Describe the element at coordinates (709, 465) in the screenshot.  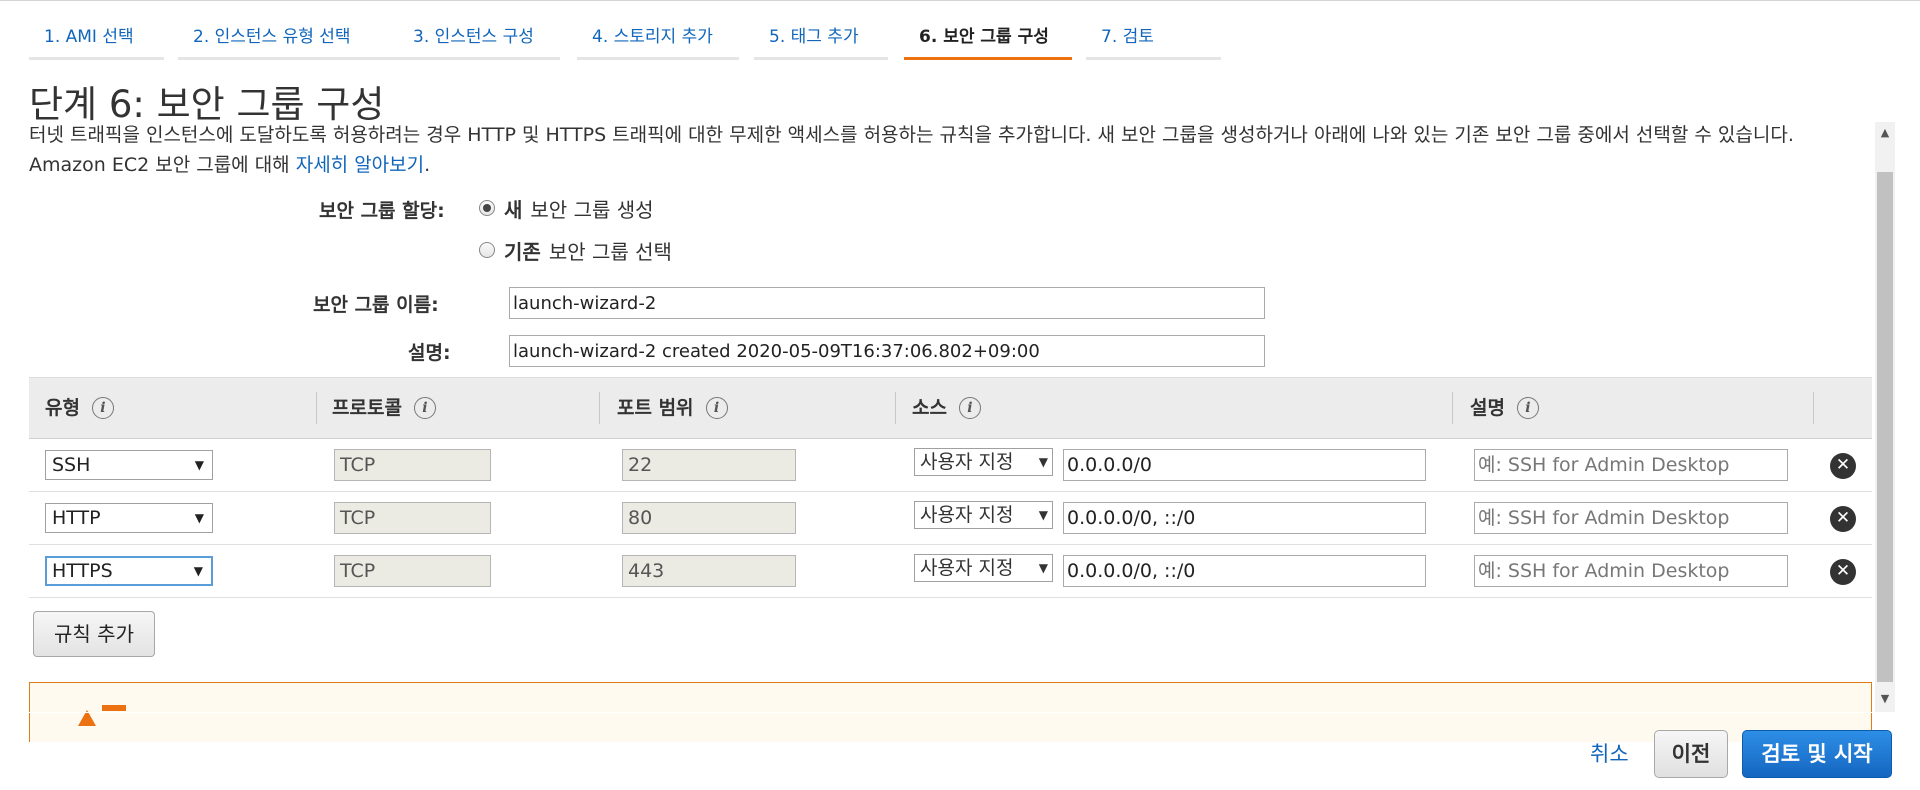
I see `port-field: 22` at that location.